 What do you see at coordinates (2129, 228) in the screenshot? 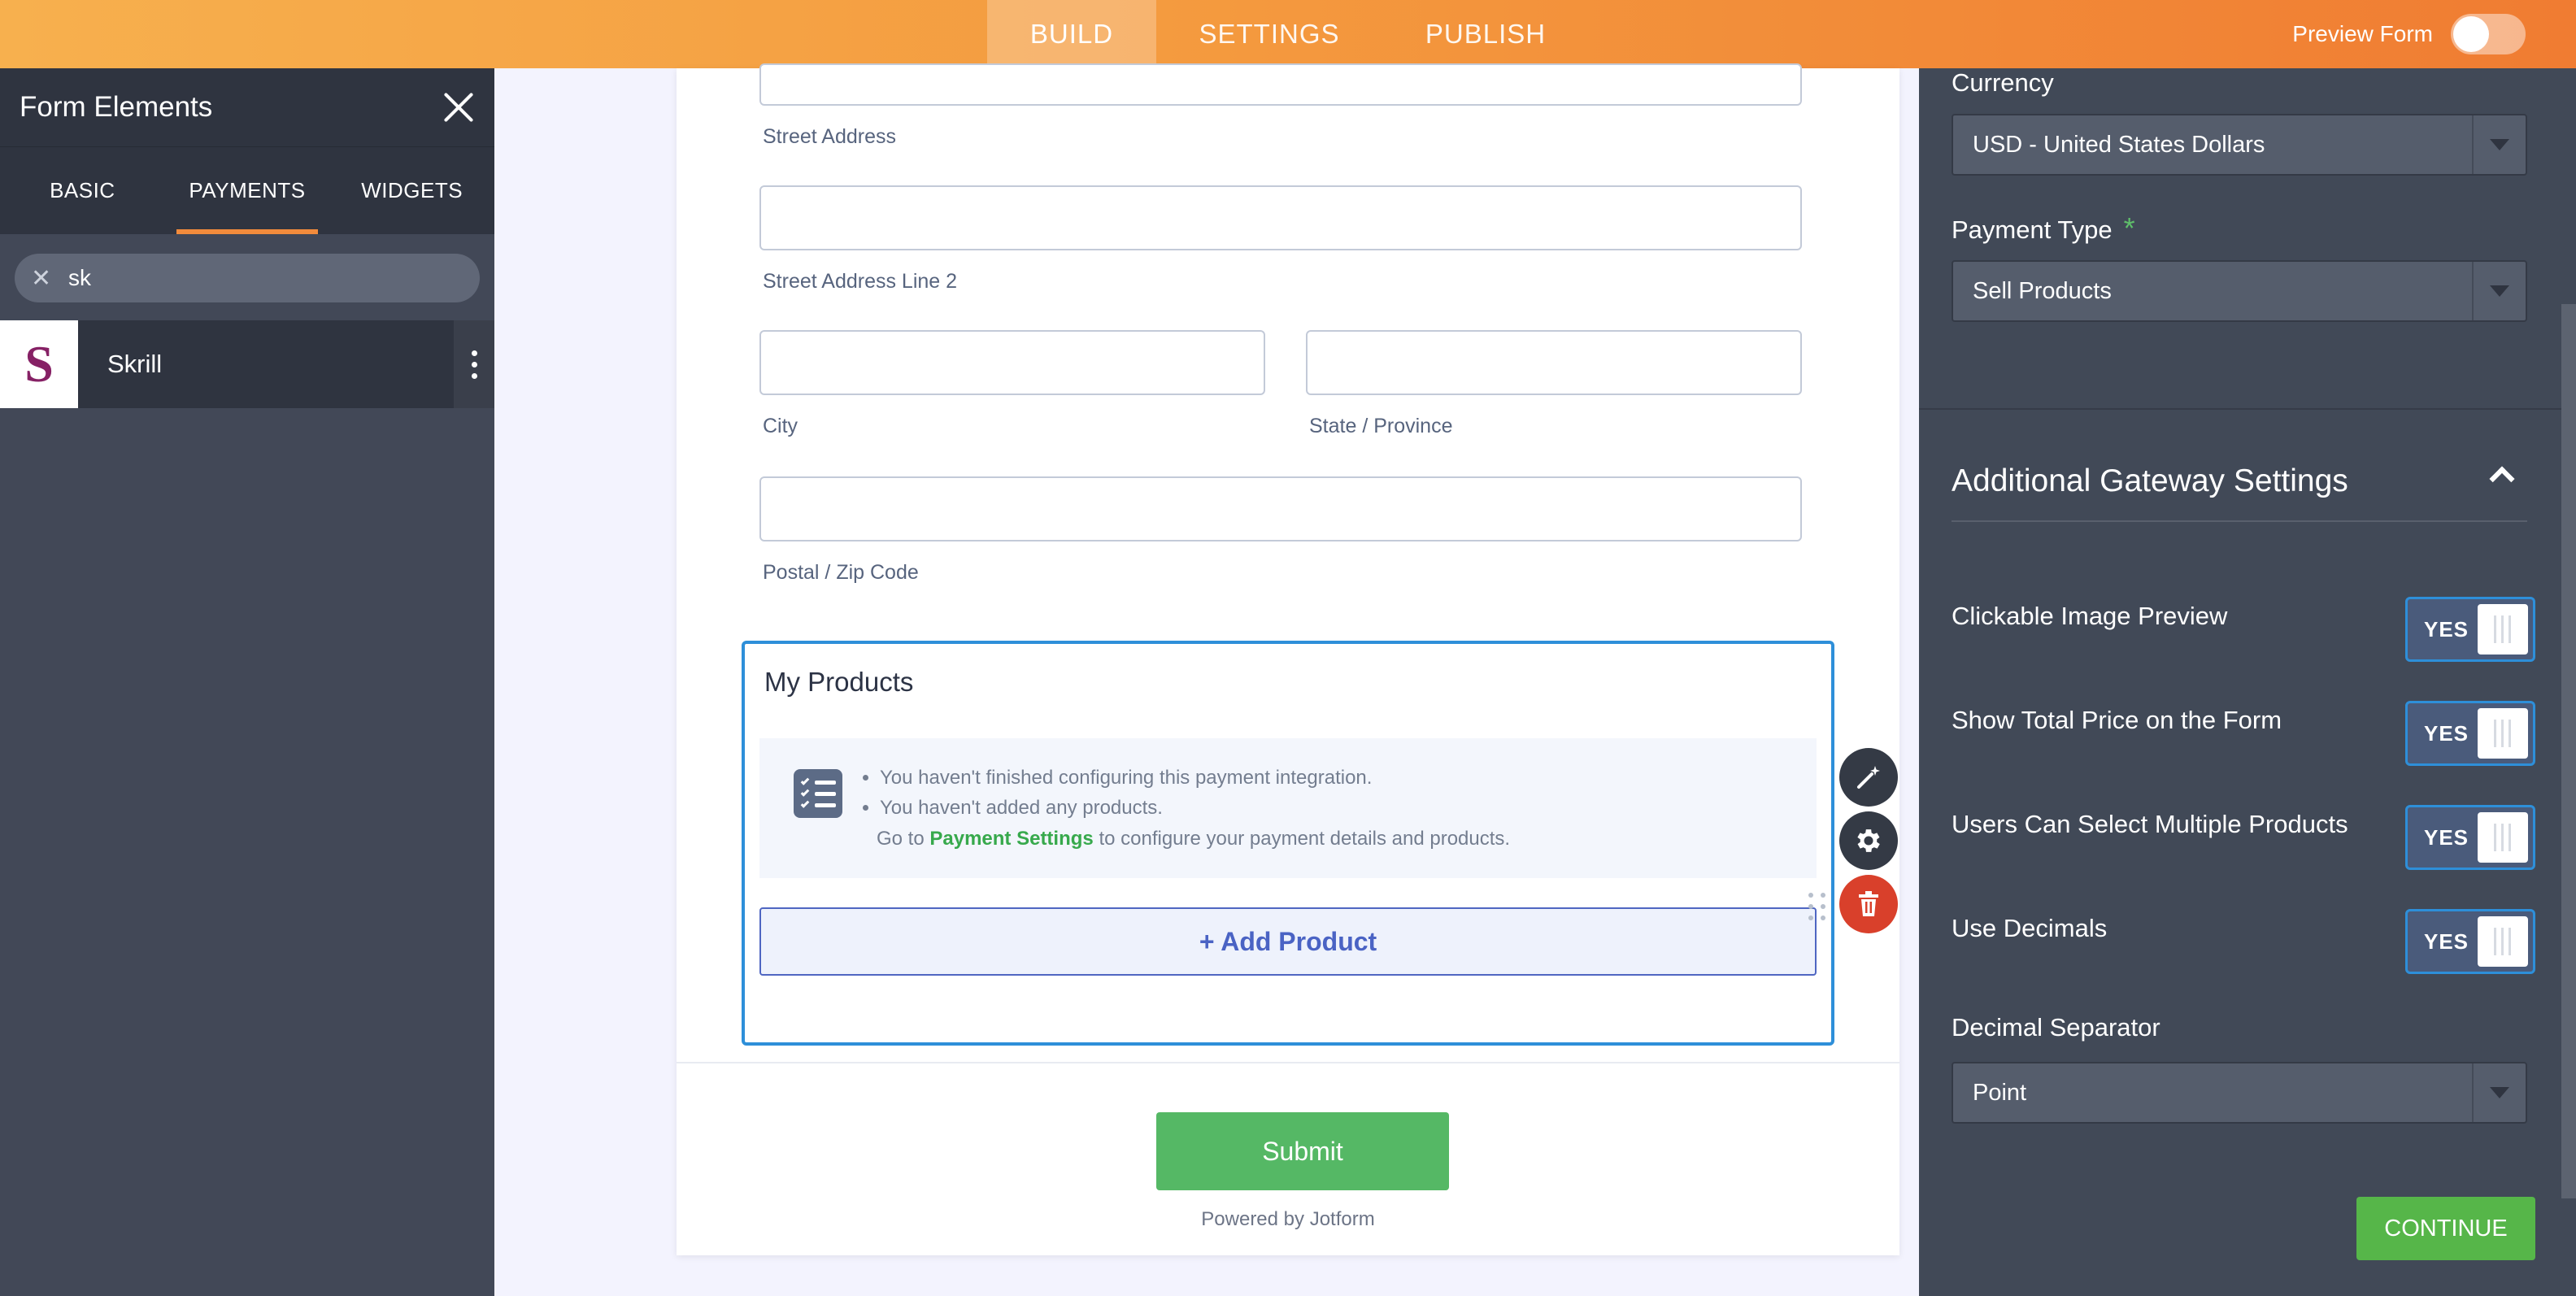
I see `required-icon: *` at bounding box center [2129, 228].